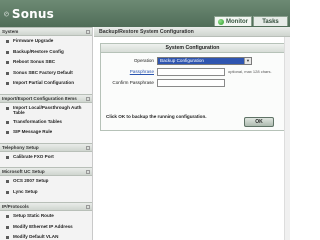 The image size is (320, 240). I want to click on sidebar-item-import-auth-table: Import Local/Passthrough Auth Table, so click(46, 110).